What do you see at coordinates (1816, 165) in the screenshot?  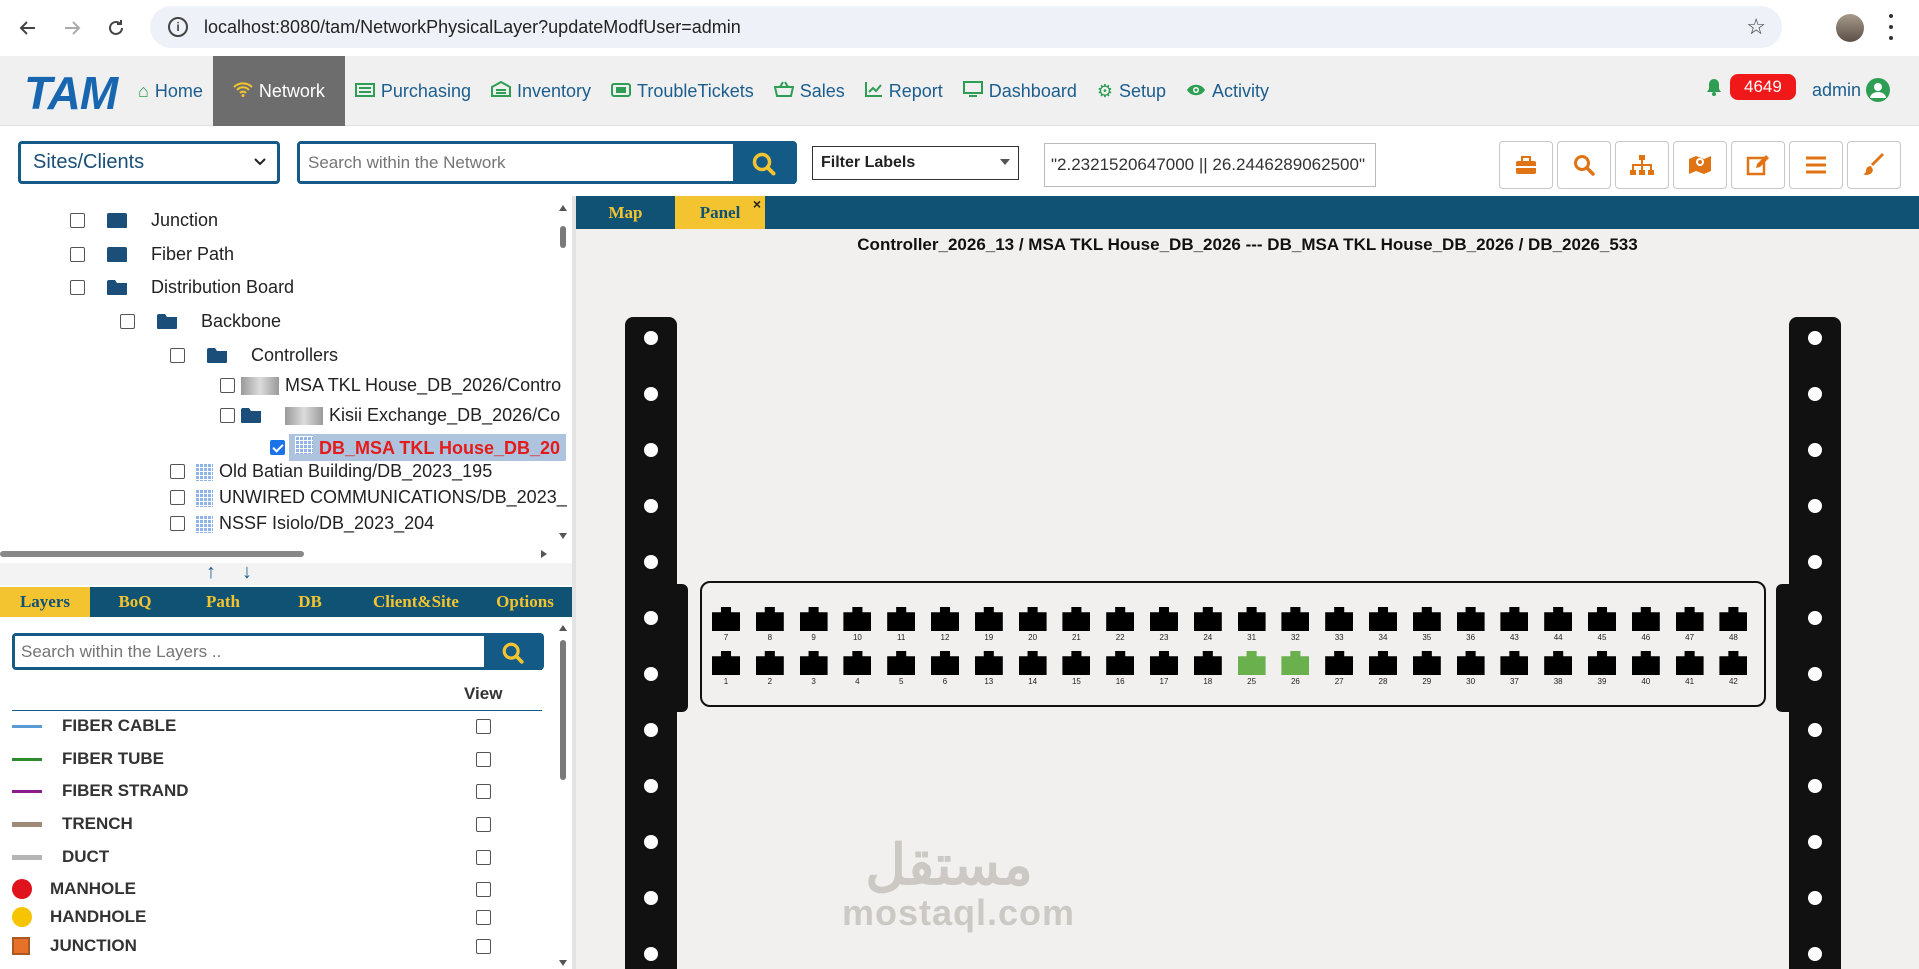 I see `list-button` at bounding box center [1816, 165].